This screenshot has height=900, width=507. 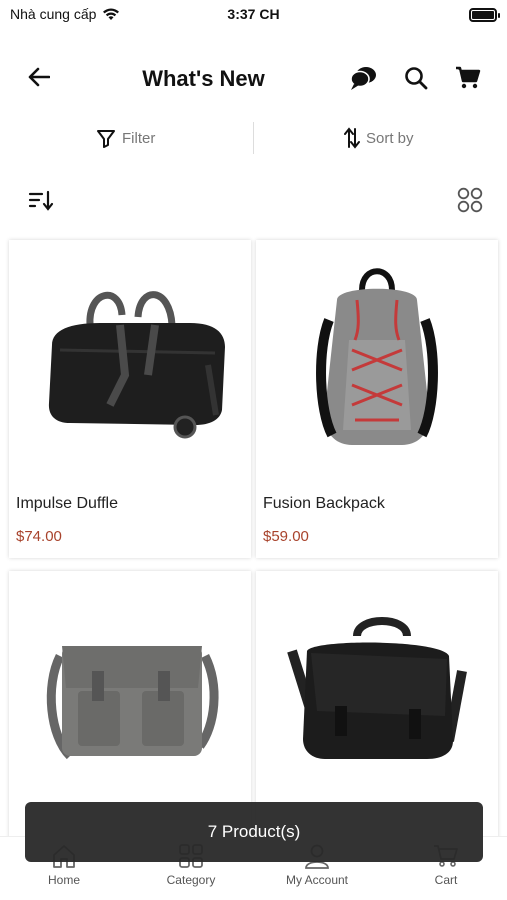 What do you see at coordinates (191, 880) in the screenshot?
I see `nav-label: Category` at bounding box center [191, 880].